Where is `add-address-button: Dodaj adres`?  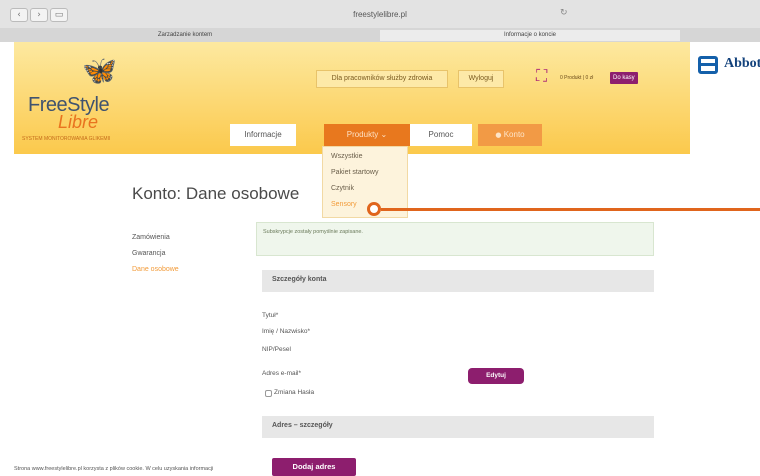 add-address-button: Dodaj adres is located at coordinates (314, 467).